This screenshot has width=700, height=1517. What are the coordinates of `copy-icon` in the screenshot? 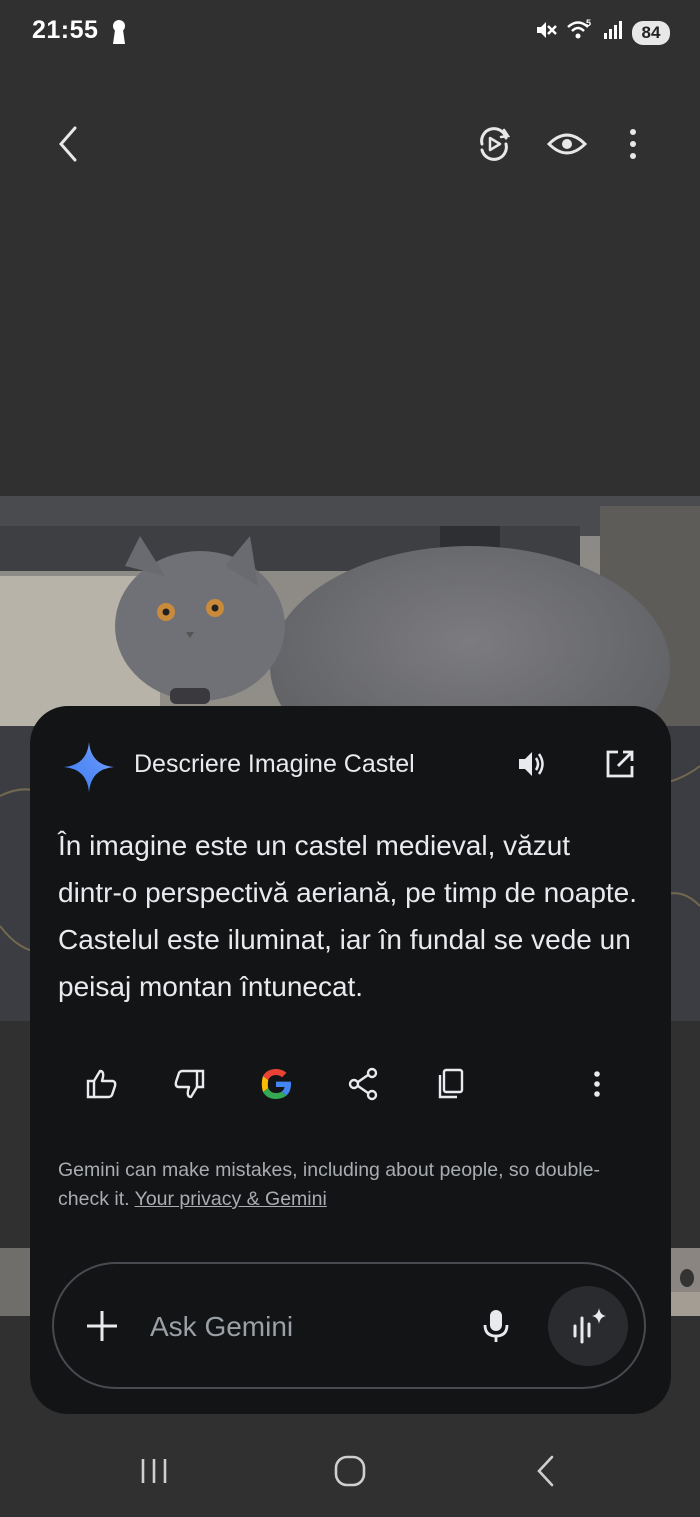 It's located at (451, 1083).